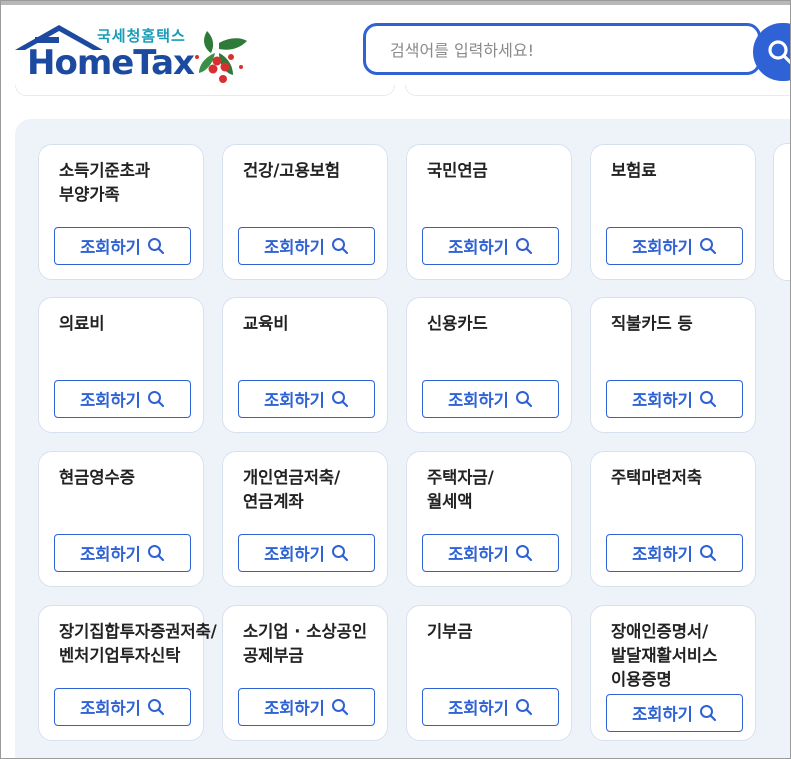 This screenshot has height=759, width=791. I want to click on card-title: 국민연금, so click(515, 171).